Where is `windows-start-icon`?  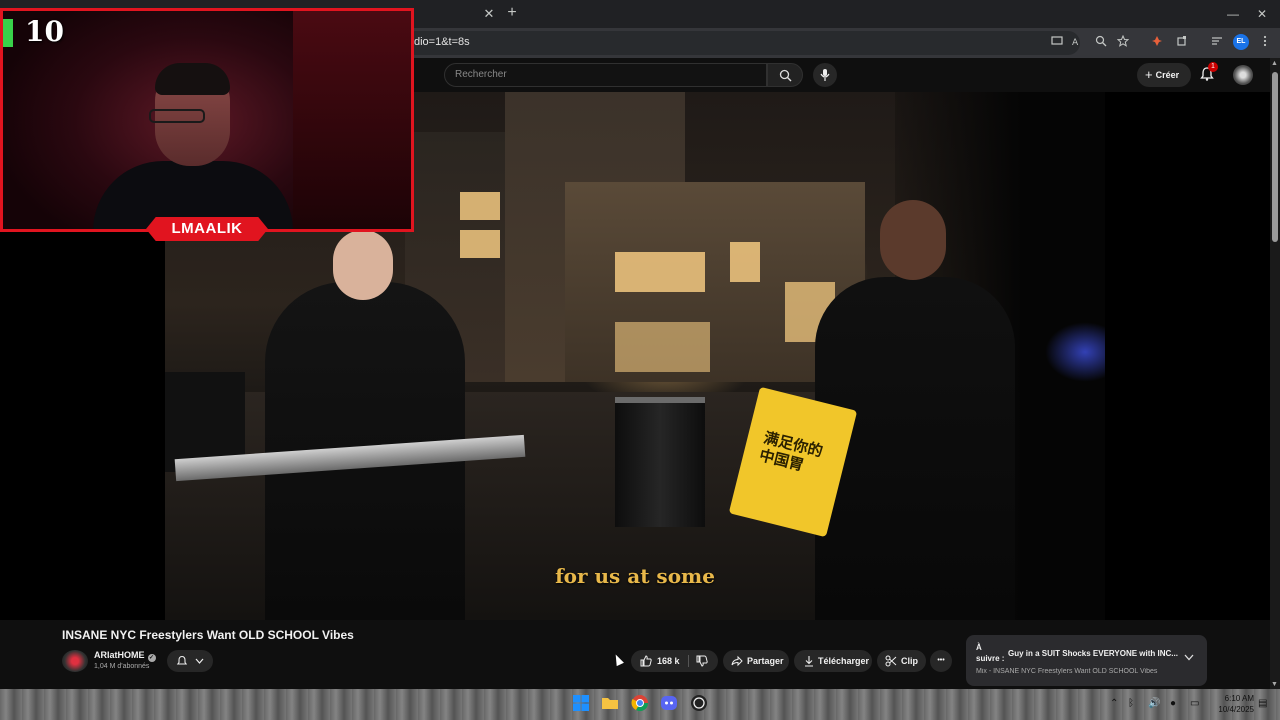
windows-start-icon is located at coordinates (582, 704).